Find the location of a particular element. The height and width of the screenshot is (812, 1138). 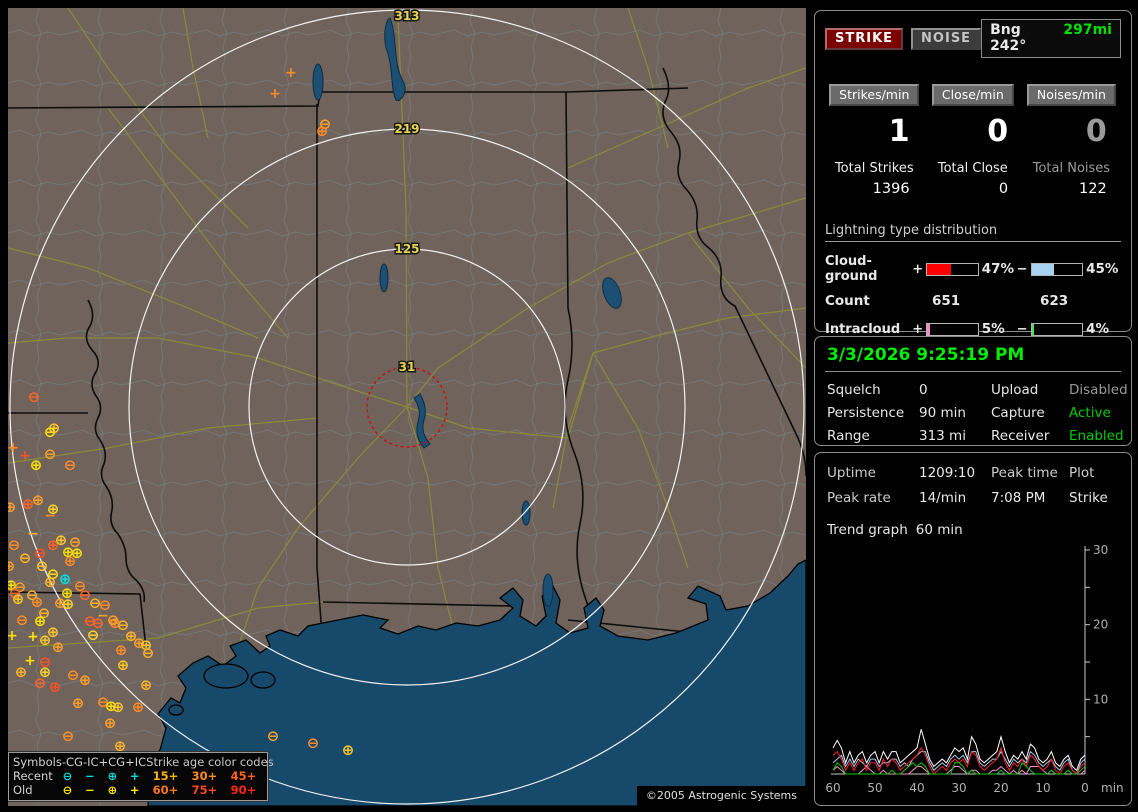

total-strikes-value: 1396 is located at coordinates (891, 189).